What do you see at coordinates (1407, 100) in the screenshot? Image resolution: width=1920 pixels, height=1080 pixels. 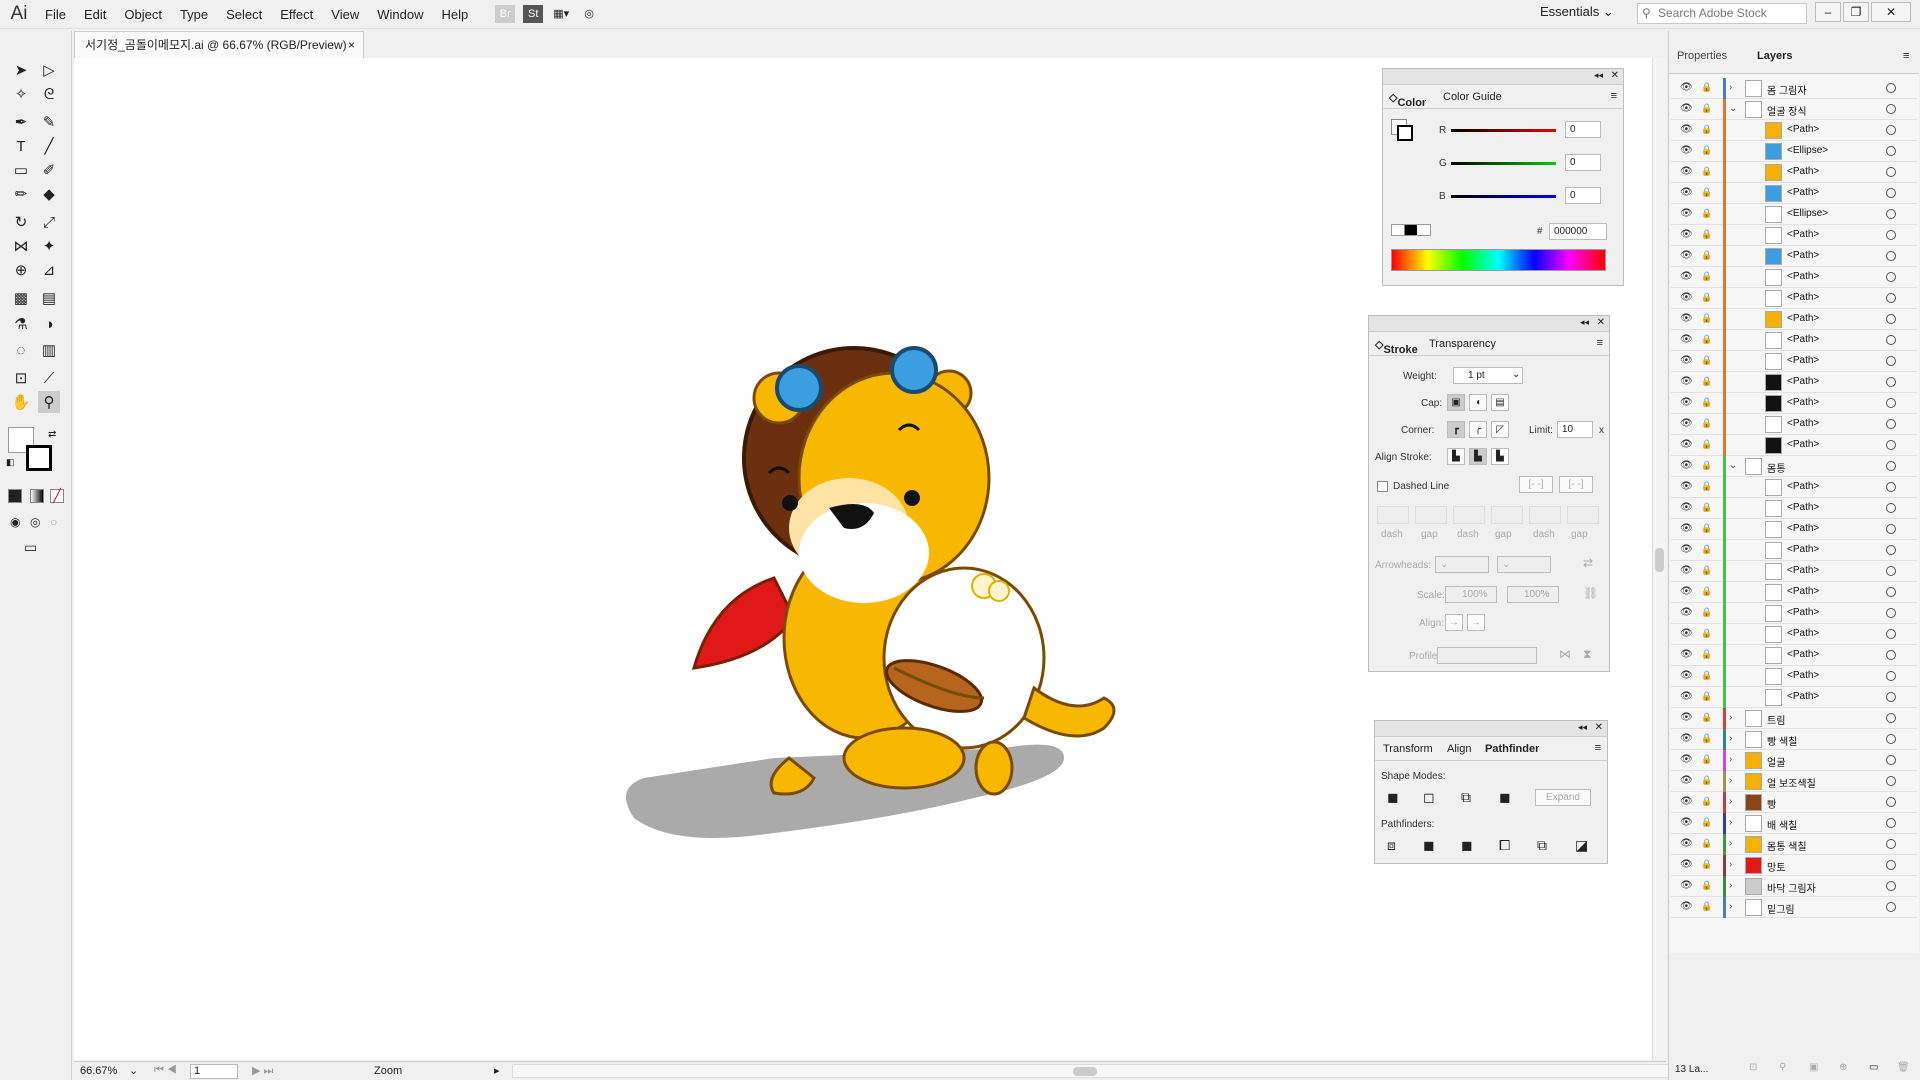 I see `tab-color: ◇ Color` at bounding box center [1407, 100].